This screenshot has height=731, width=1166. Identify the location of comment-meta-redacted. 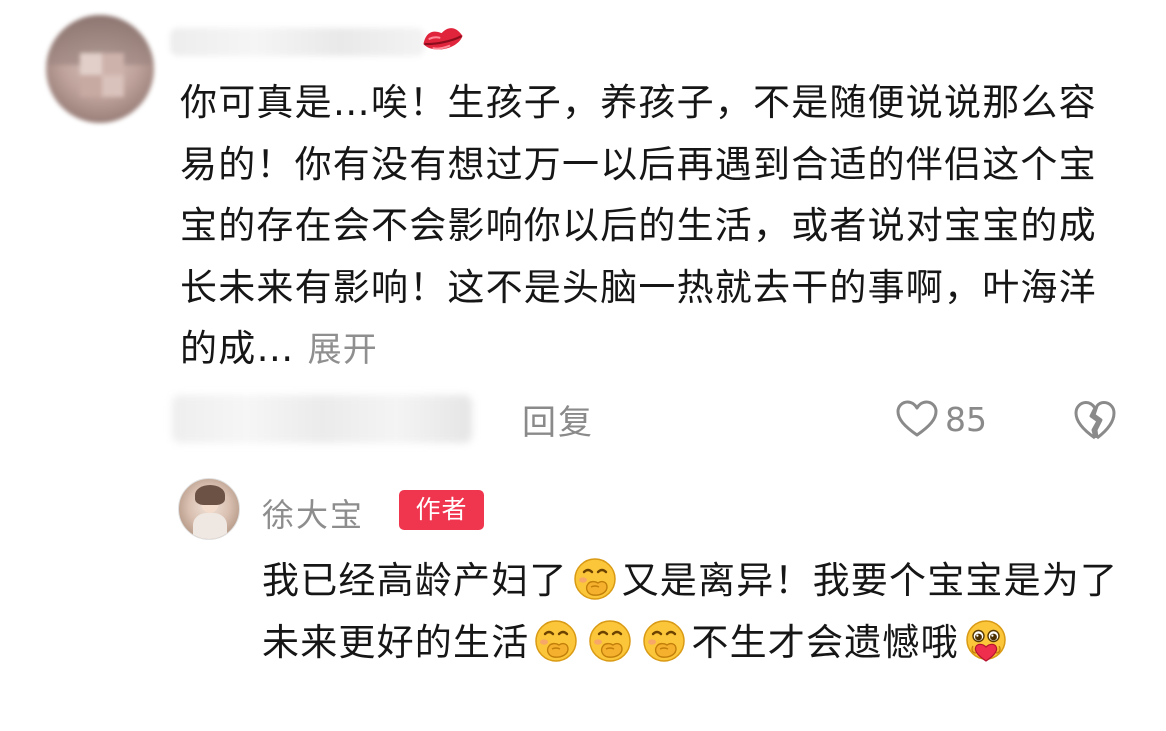
(322, 419).